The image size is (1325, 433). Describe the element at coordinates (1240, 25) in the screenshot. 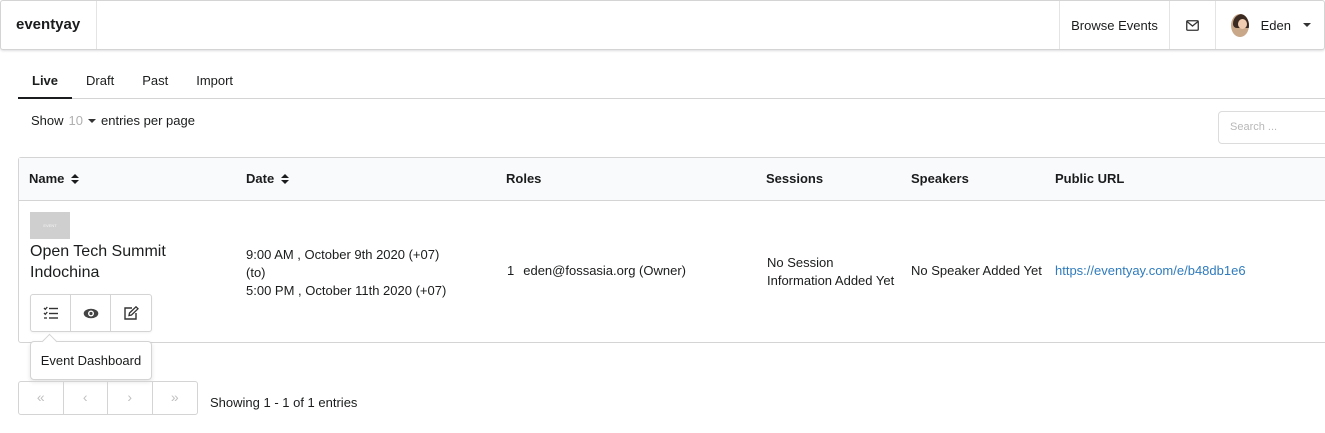

I see `user-avatar` at that location.